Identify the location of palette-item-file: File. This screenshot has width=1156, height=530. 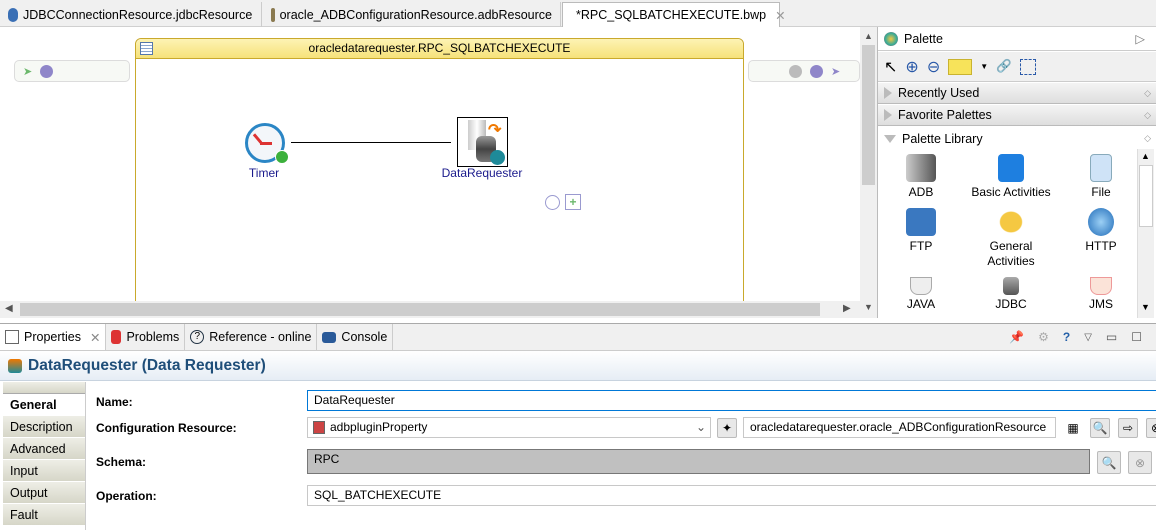
(1101, 177).